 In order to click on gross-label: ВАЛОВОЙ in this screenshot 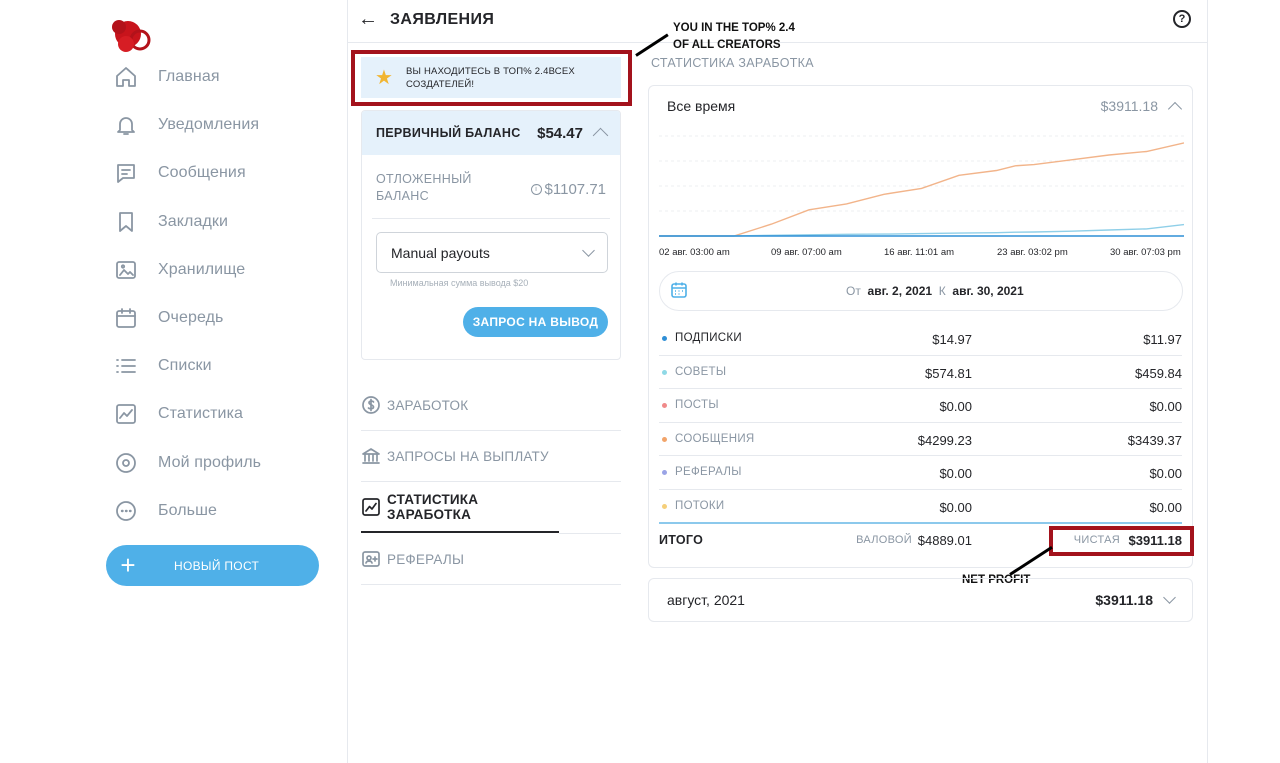, I will do `click(884, 540)`.